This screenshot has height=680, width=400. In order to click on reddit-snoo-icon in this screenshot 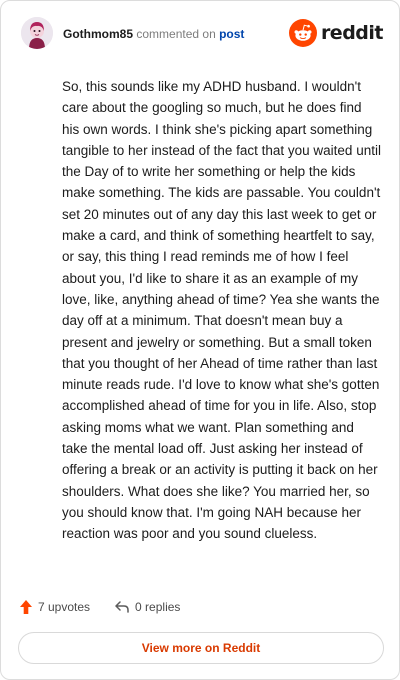, I will do `click(302, 33)`.